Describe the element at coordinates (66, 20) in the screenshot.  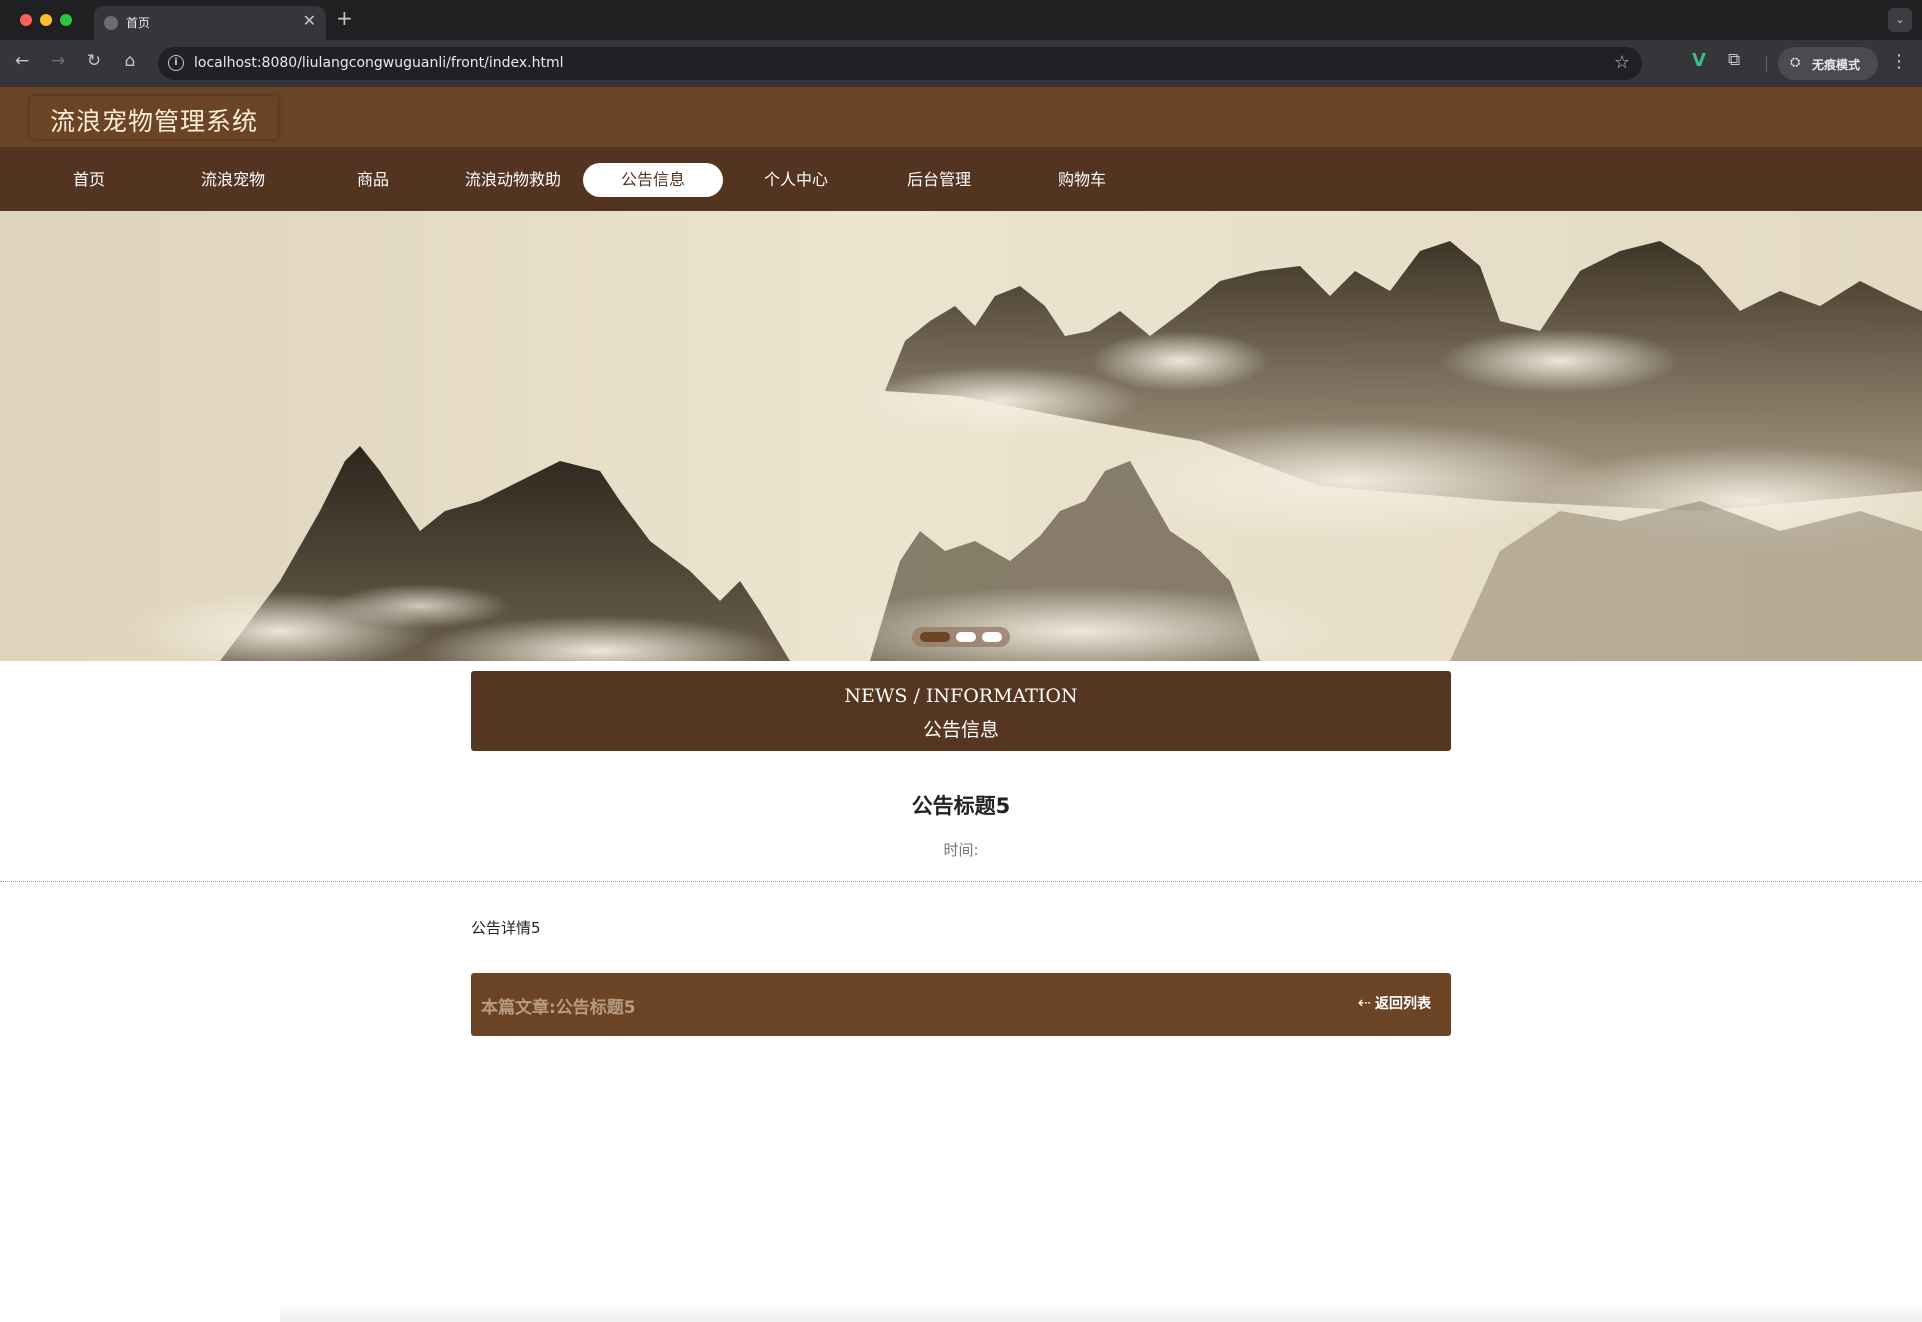
I see `maximize-window-button` at that location.